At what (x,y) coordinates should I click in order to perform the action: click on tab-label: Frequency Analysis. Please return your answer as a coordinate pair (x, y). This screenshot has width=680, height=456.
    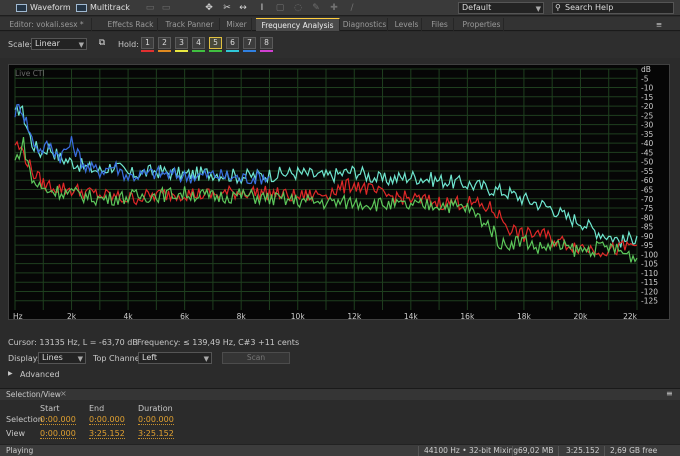
    Looking at the image, I should click on (297, 25).